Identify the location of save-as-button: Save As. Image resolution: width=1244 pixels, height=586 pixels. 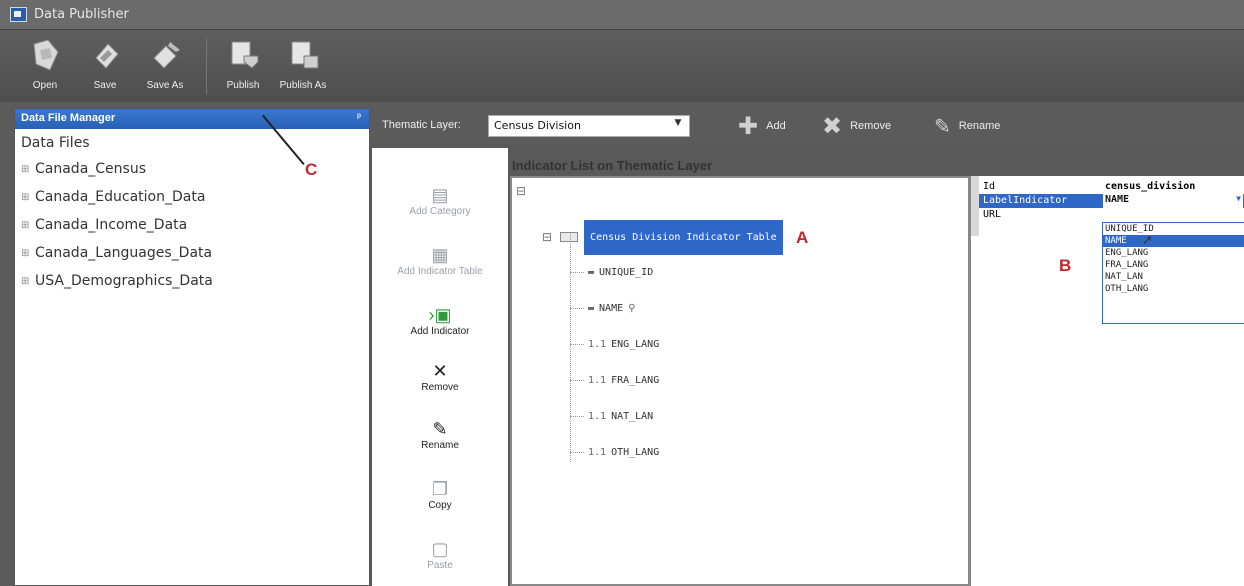
(165, 66).